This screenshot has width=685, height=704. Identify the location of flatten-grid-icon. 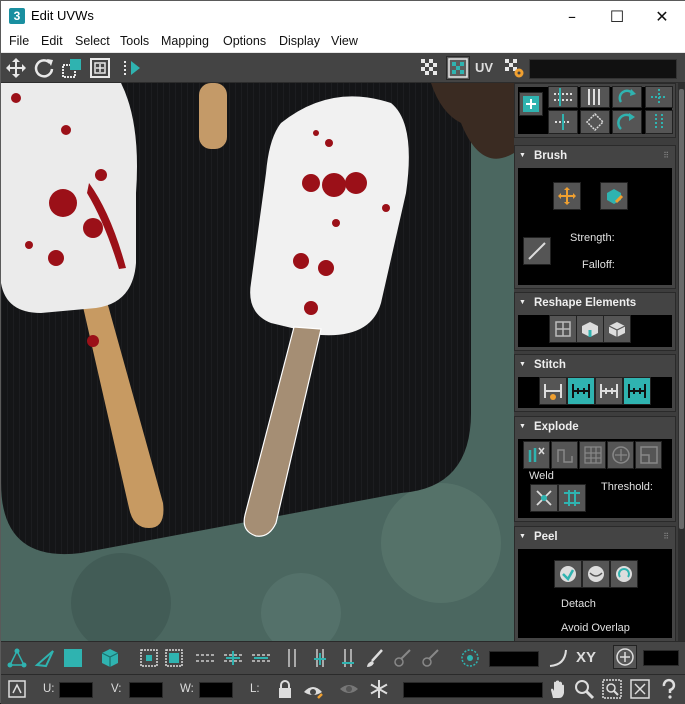
(592, 455).